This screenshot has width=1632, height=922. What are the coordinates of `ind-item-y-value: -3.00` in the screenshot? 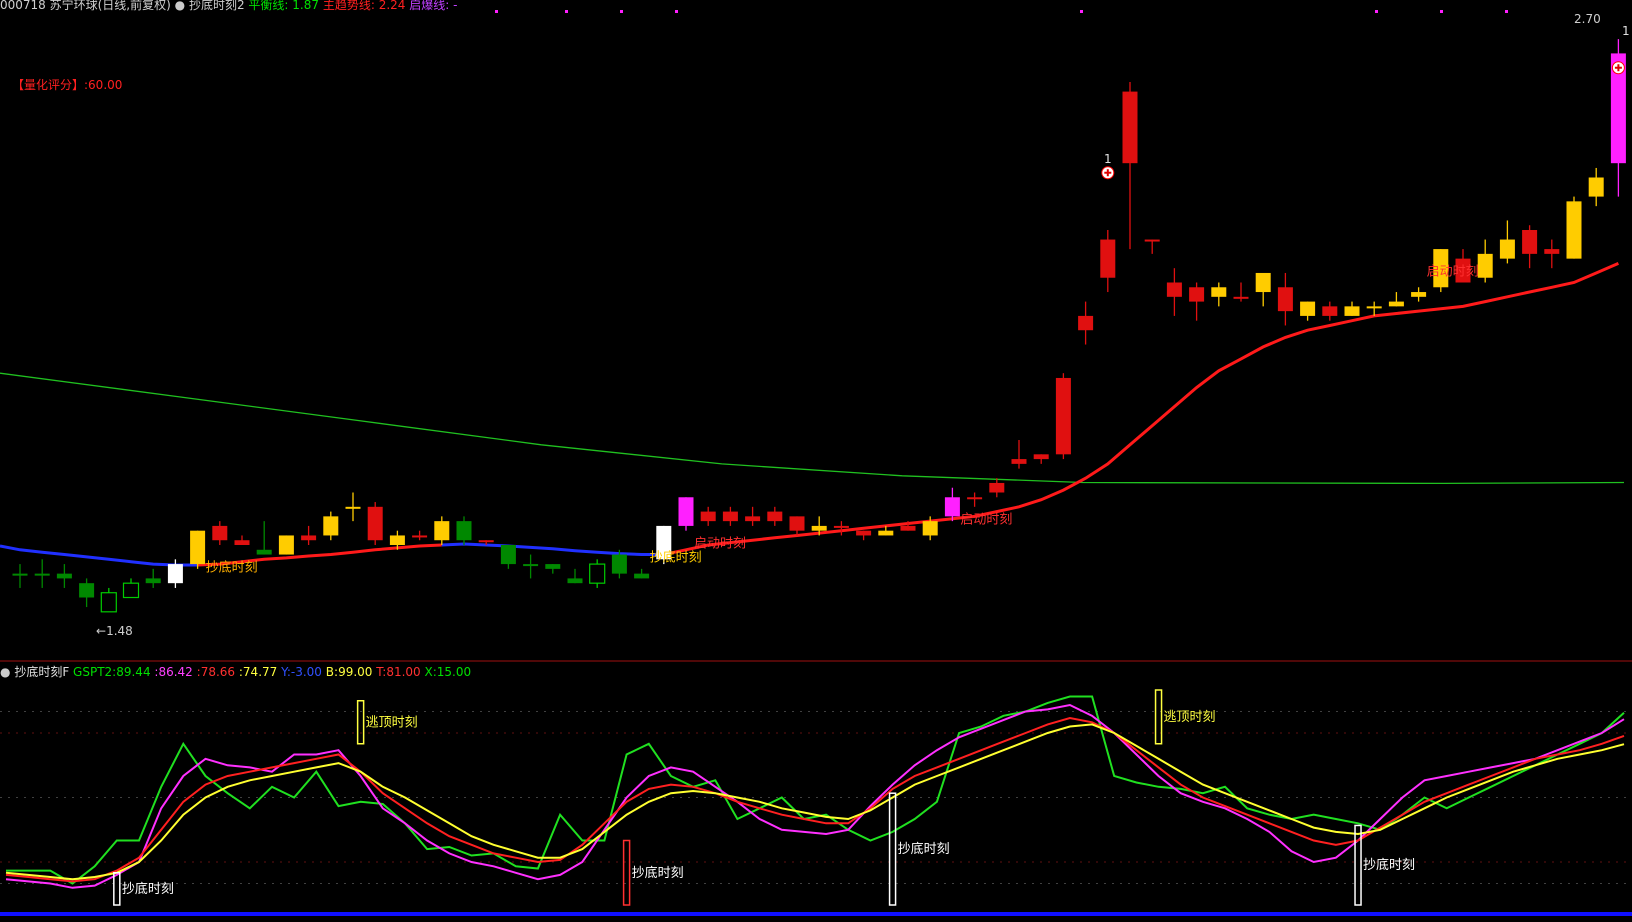 It's located at (306, 672).